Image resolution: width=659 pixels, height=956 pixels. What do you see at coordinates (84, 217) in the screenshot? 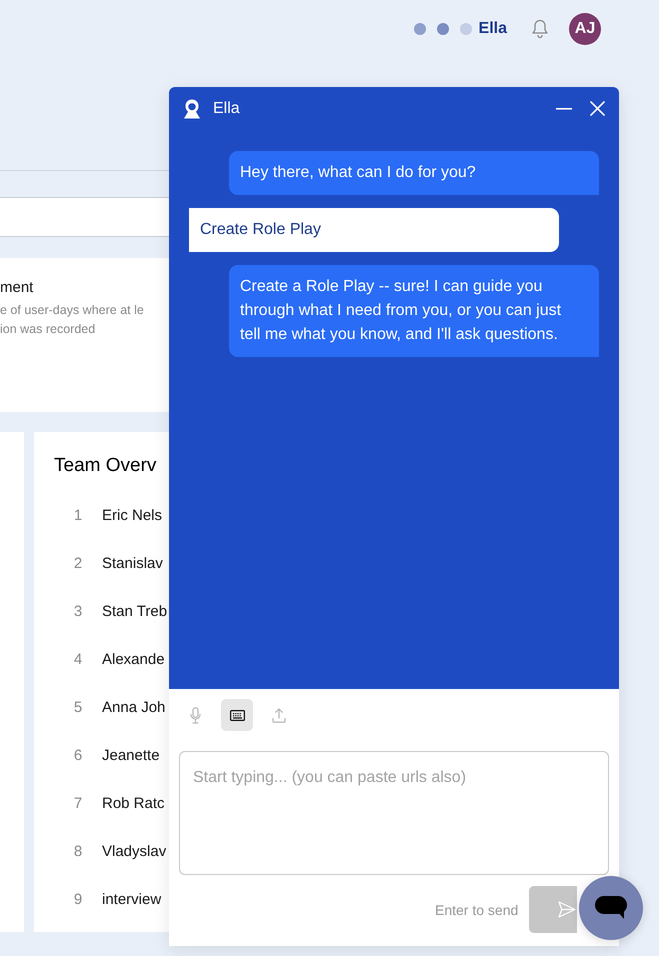
I see `text-field` at bounding box center [84, 217].